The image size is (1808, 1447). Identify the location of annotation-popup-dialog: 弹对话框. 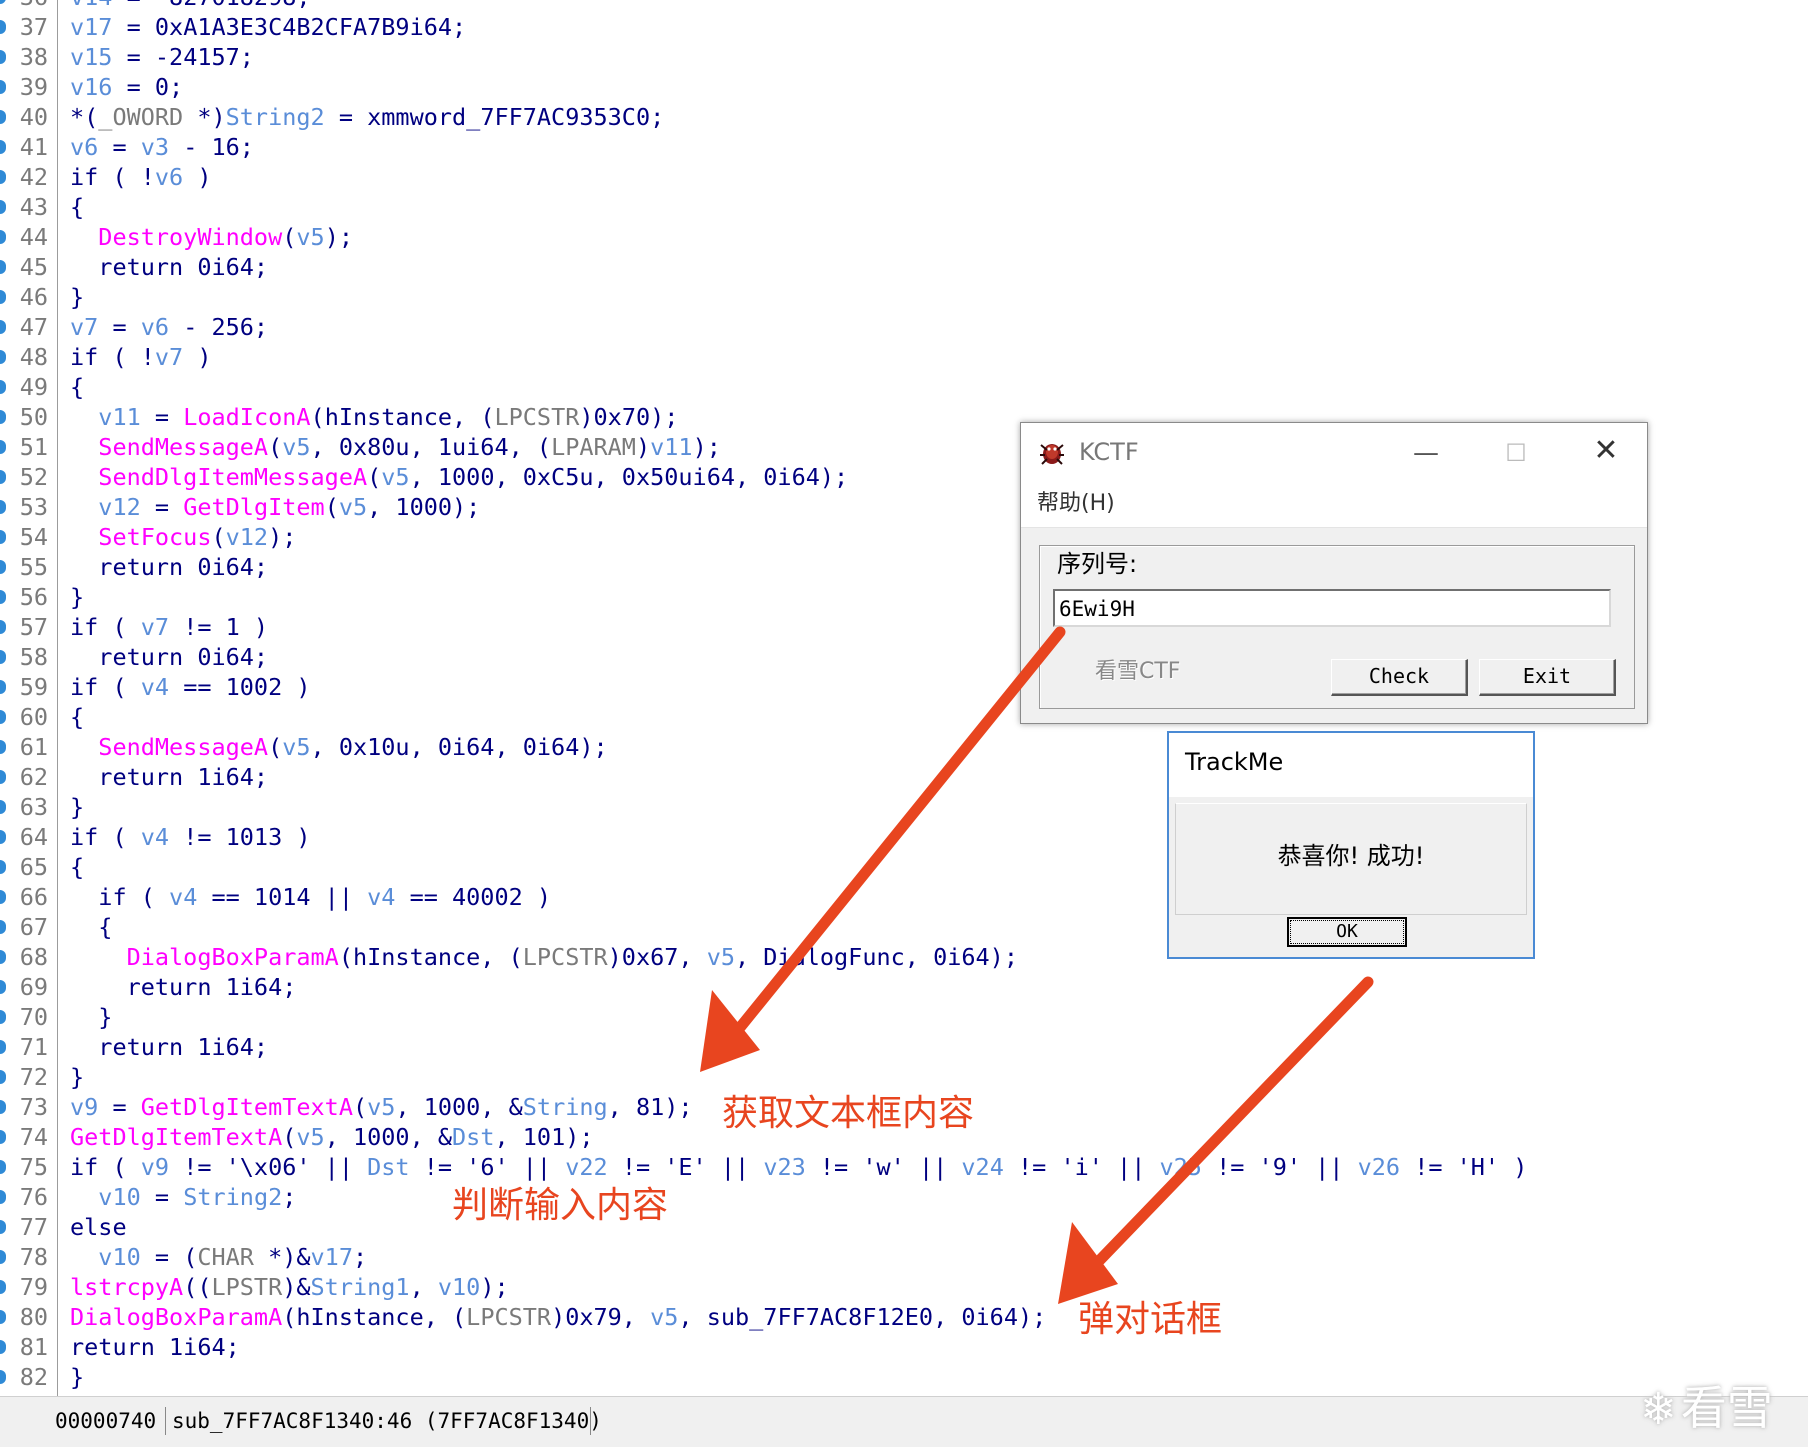
(1150, 1319).